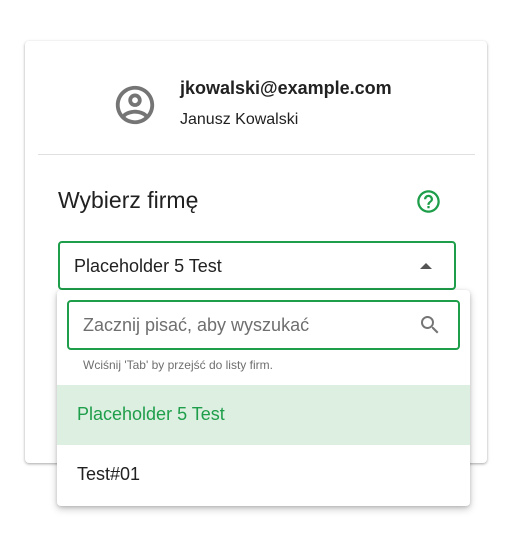 The width and height of the screenshot is (513, 546). Describe the element at coordinates (241, 325) in the screenshot. I see `search-input` at that location.